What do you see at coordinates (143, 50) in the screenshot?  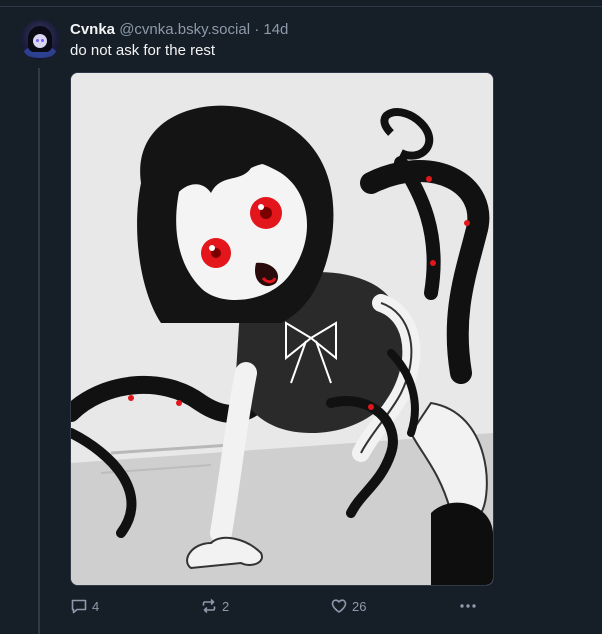 I see `post-text: do not ask for the rest` at bounding box center [143, 50].